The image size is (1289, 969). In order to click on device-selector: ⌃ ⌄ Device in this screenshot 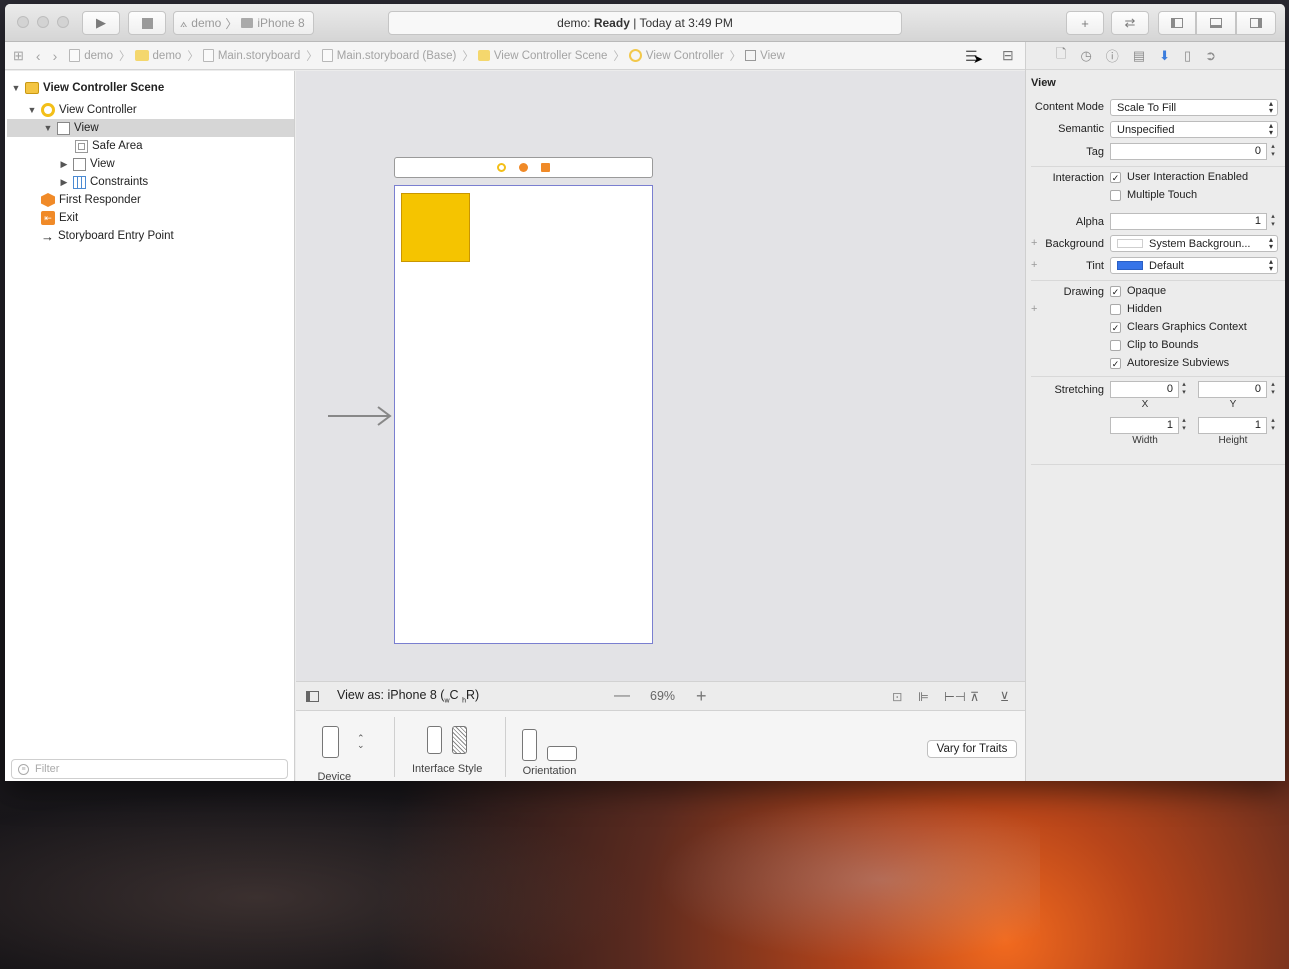, I will do `click(341, 749)`.